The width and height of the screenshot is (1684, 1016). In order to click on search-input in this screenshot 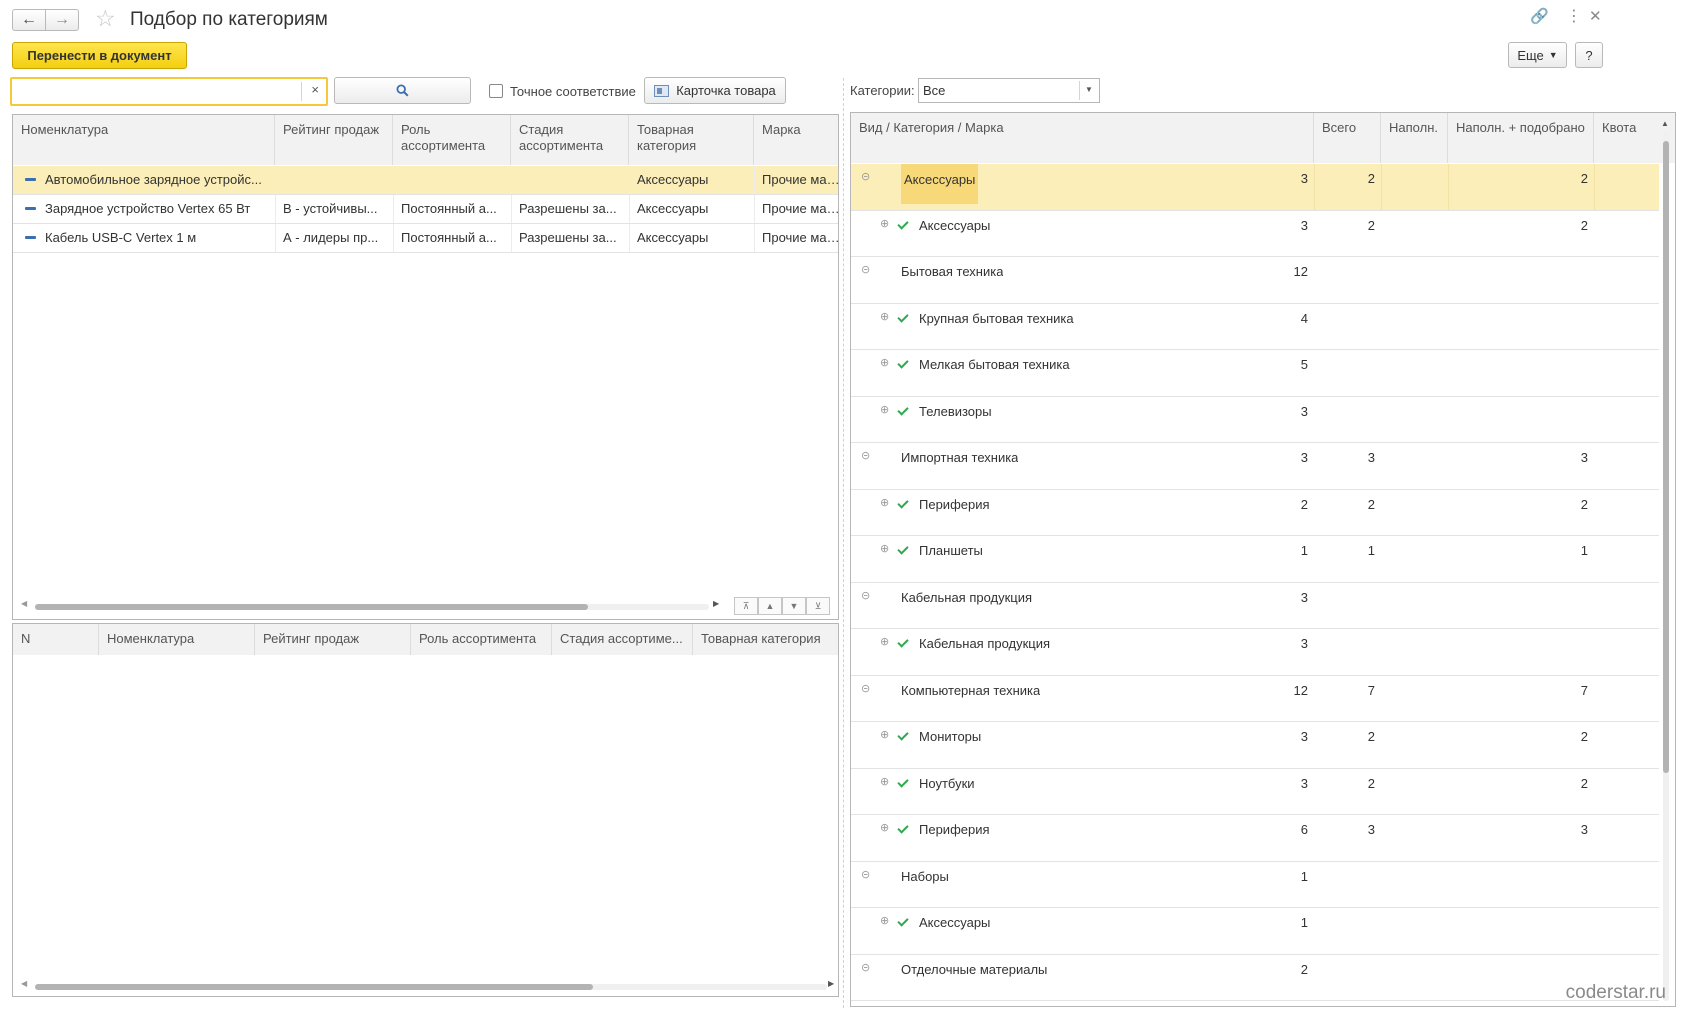, I will do `click(161, 91)`.